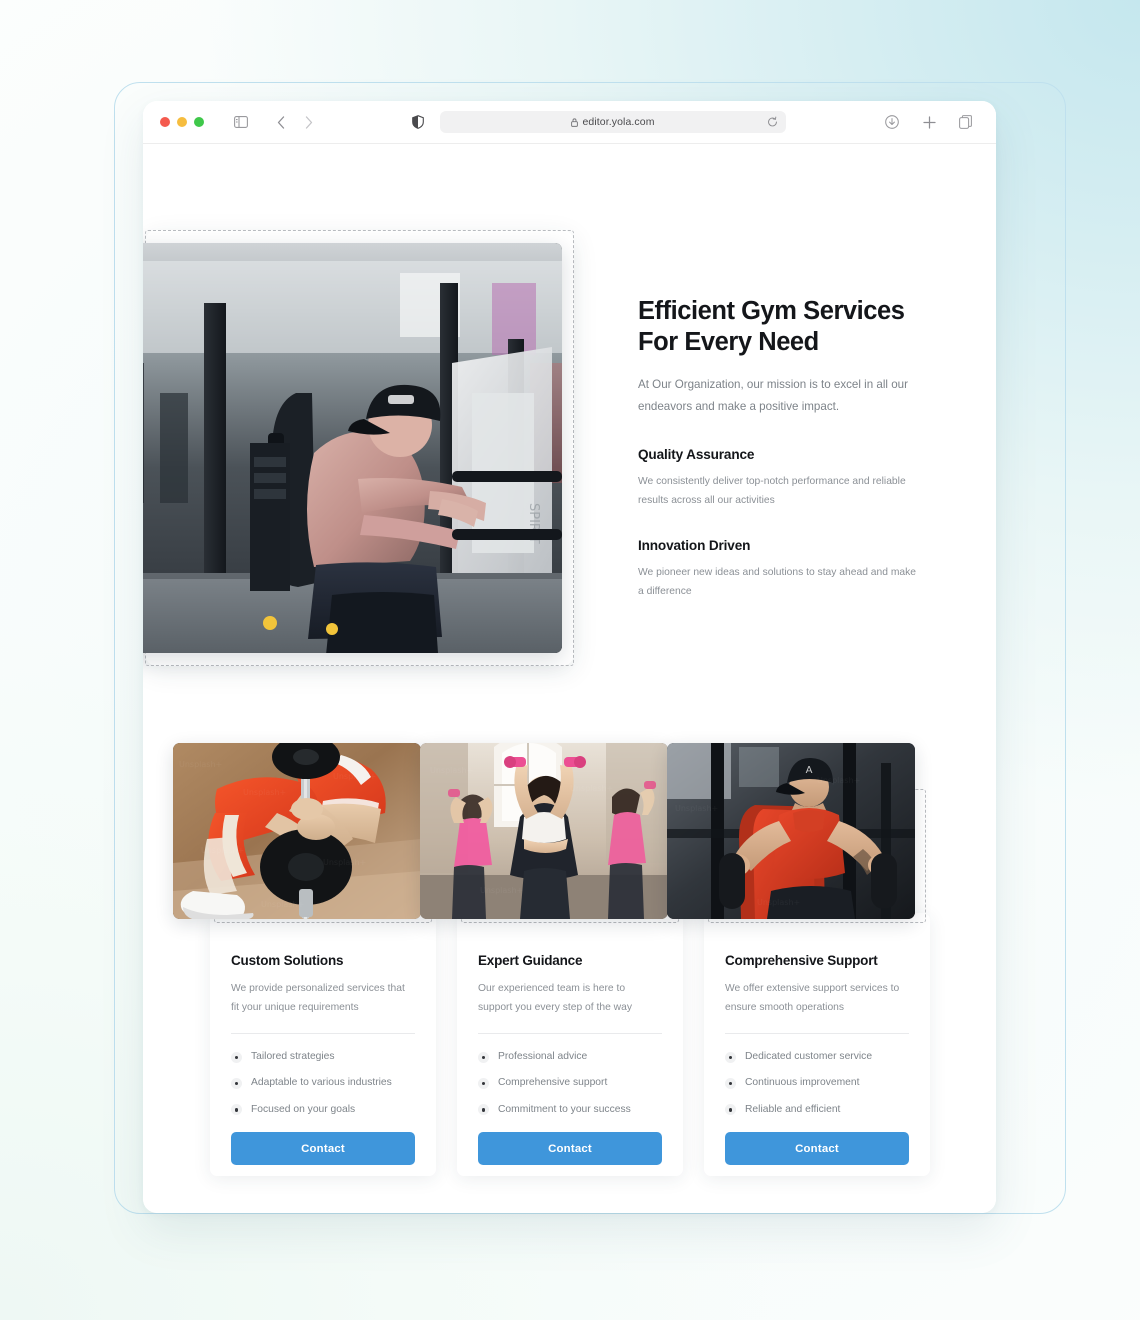 This screenshot has height=1320, width=1140. What do you see at coordinates (199, 122) in the screenshot?
I see `maximize-window-button` at bounding box center [199, 122].